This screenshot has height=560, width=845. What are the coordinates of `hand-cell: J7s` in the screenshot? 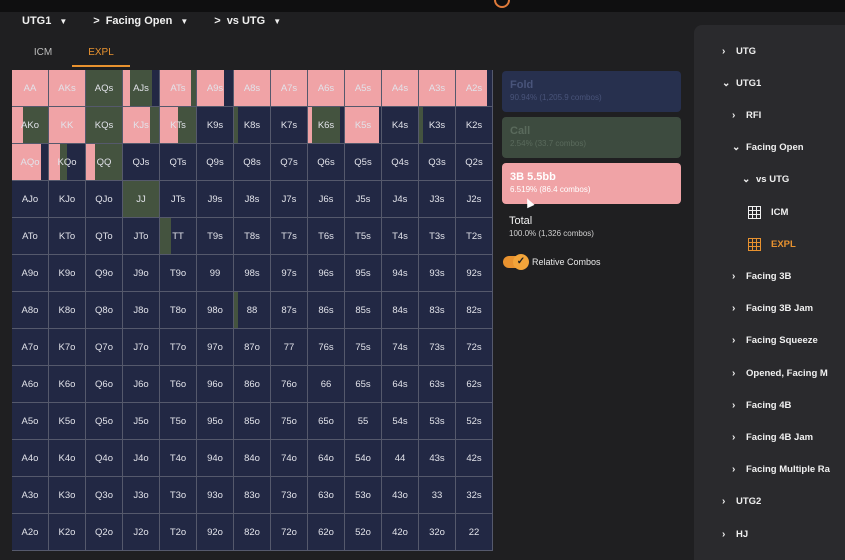 It's located at (289, 199).